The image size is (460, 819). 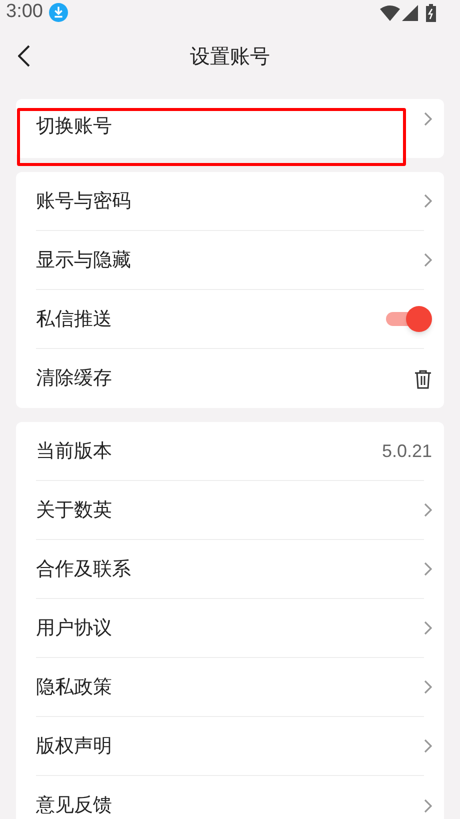 I want to click on version-value: 5.0.21, so click(x=407, y=451).